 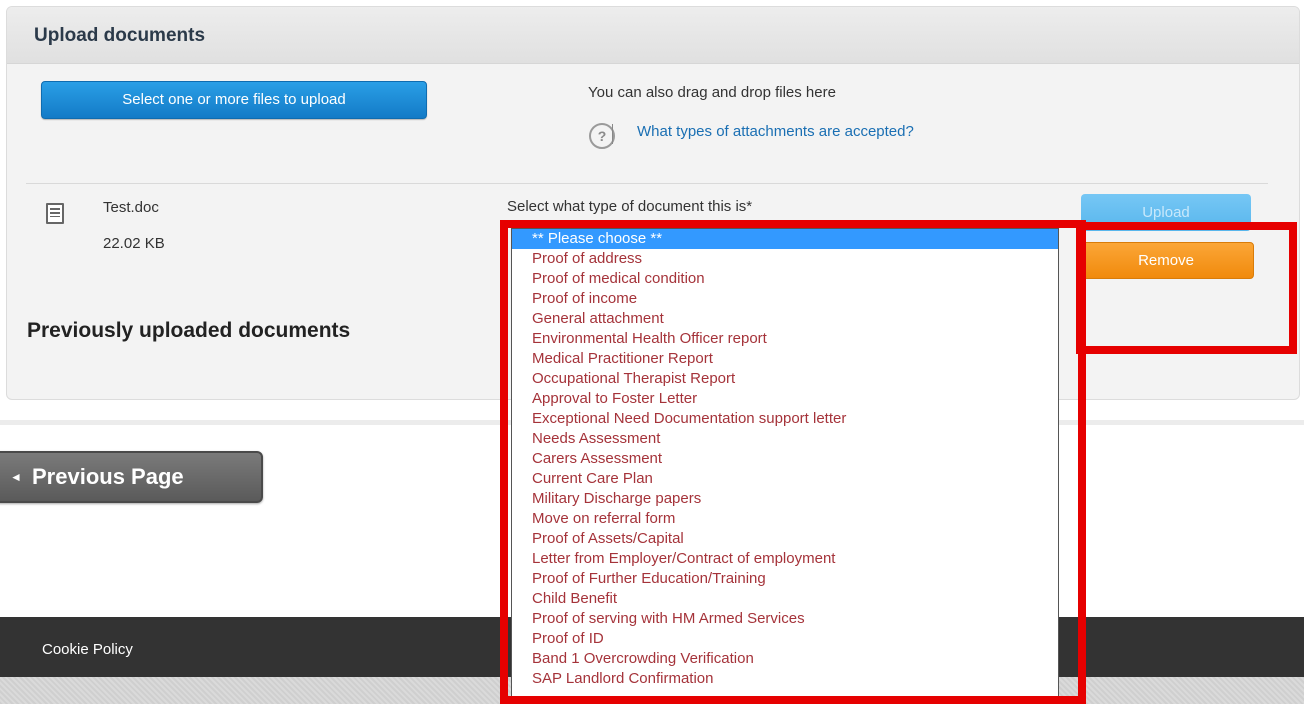 What do you see at coordinates (612, 134) in the screenshot?
I see `help-separator` at bounding box center [612, 134].